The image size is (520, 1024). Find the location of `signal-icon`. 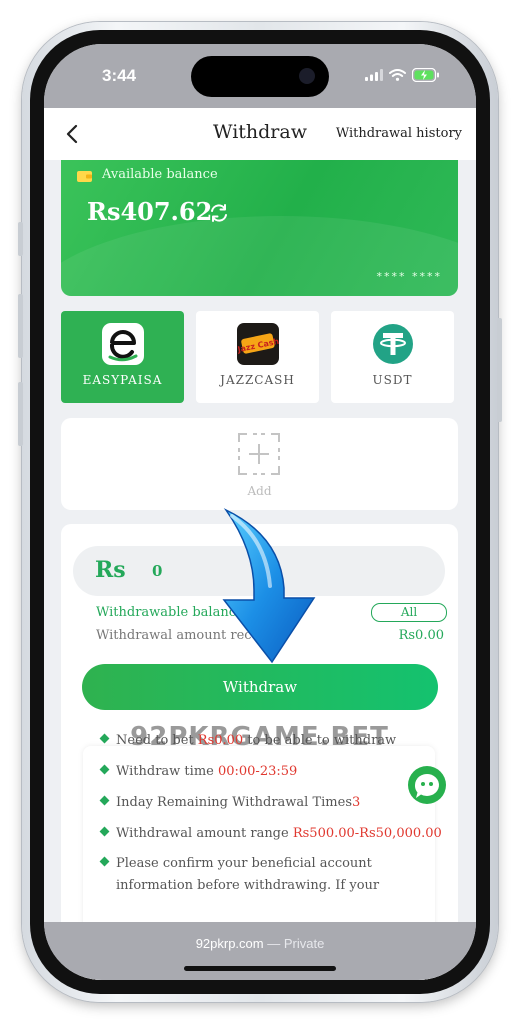

signal-icon is located at coordinates (374, 75).